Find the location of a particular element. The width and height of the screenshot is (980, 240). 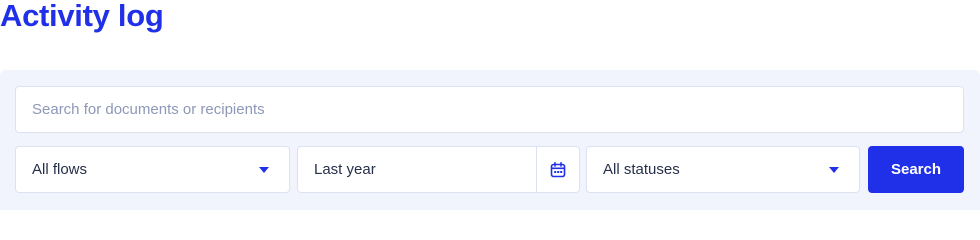

calendar-icon is located at coordinates (558, 169).